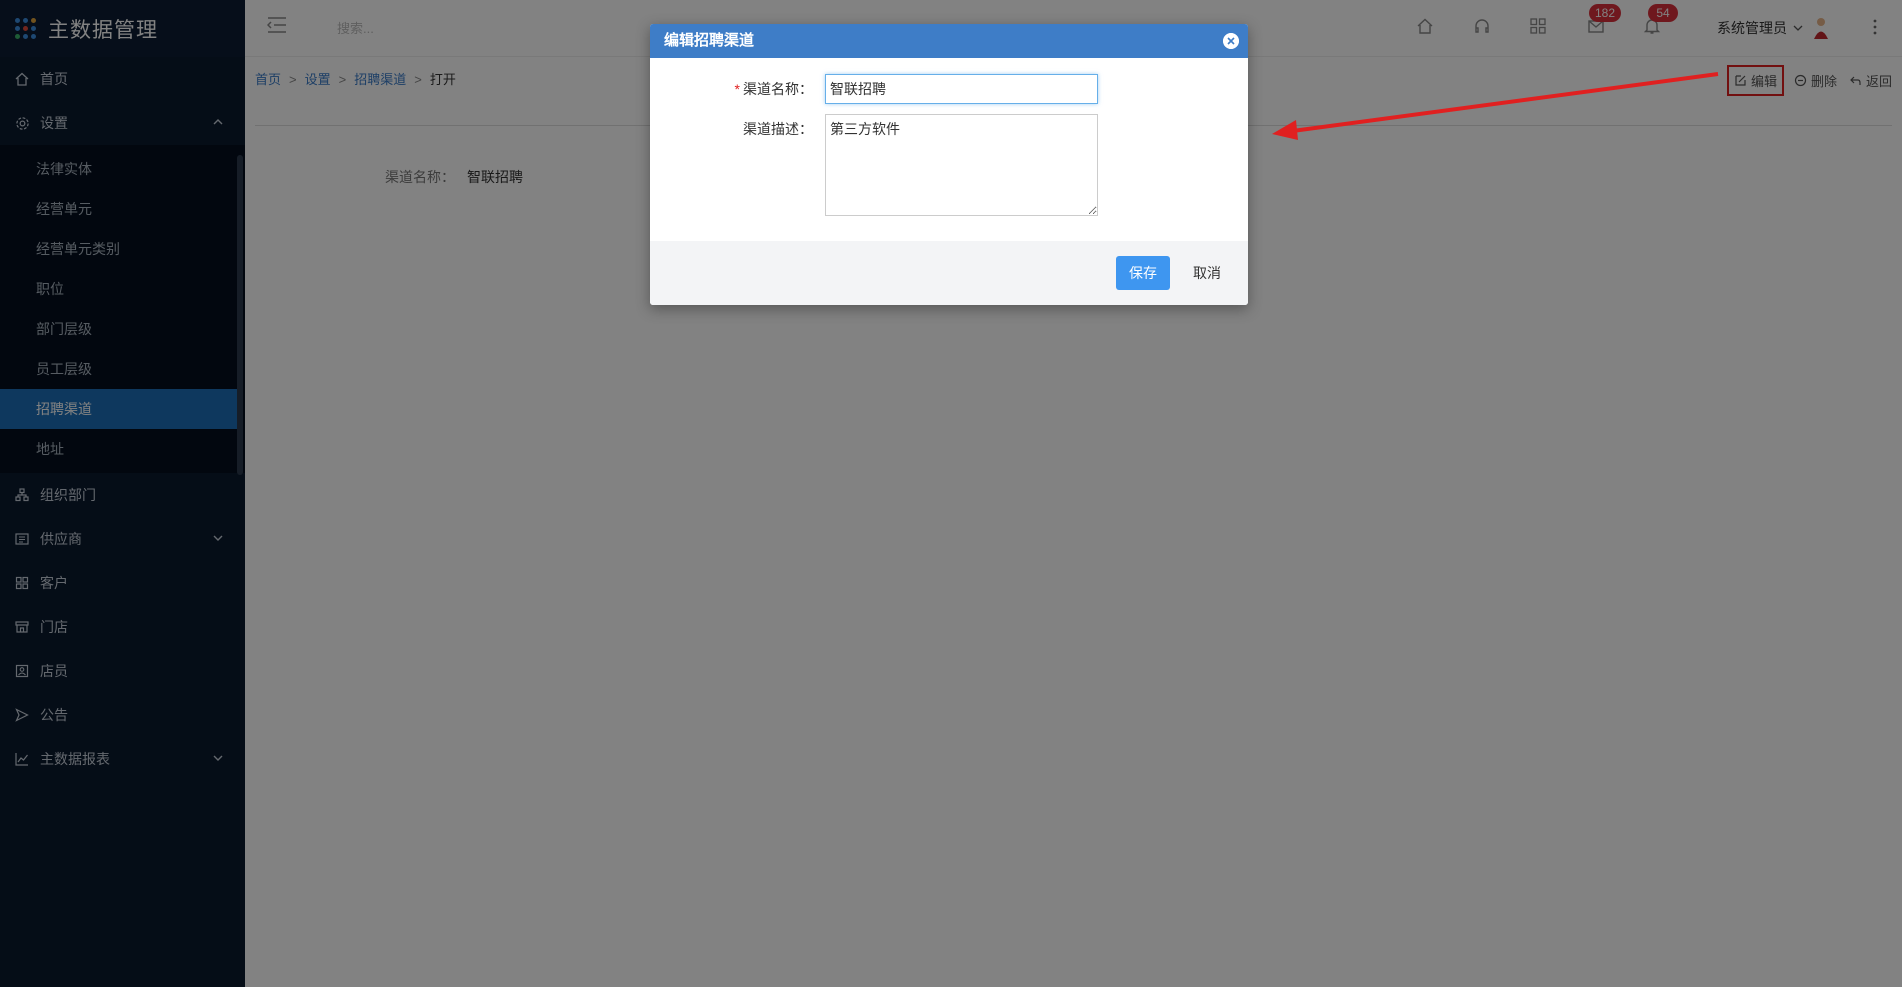 This screenshot has height=987, width=1902. Describe the element at coordinates (961, 165) in the screenshot. I see `channel-desc-textarea: 第三方软件` at that location.